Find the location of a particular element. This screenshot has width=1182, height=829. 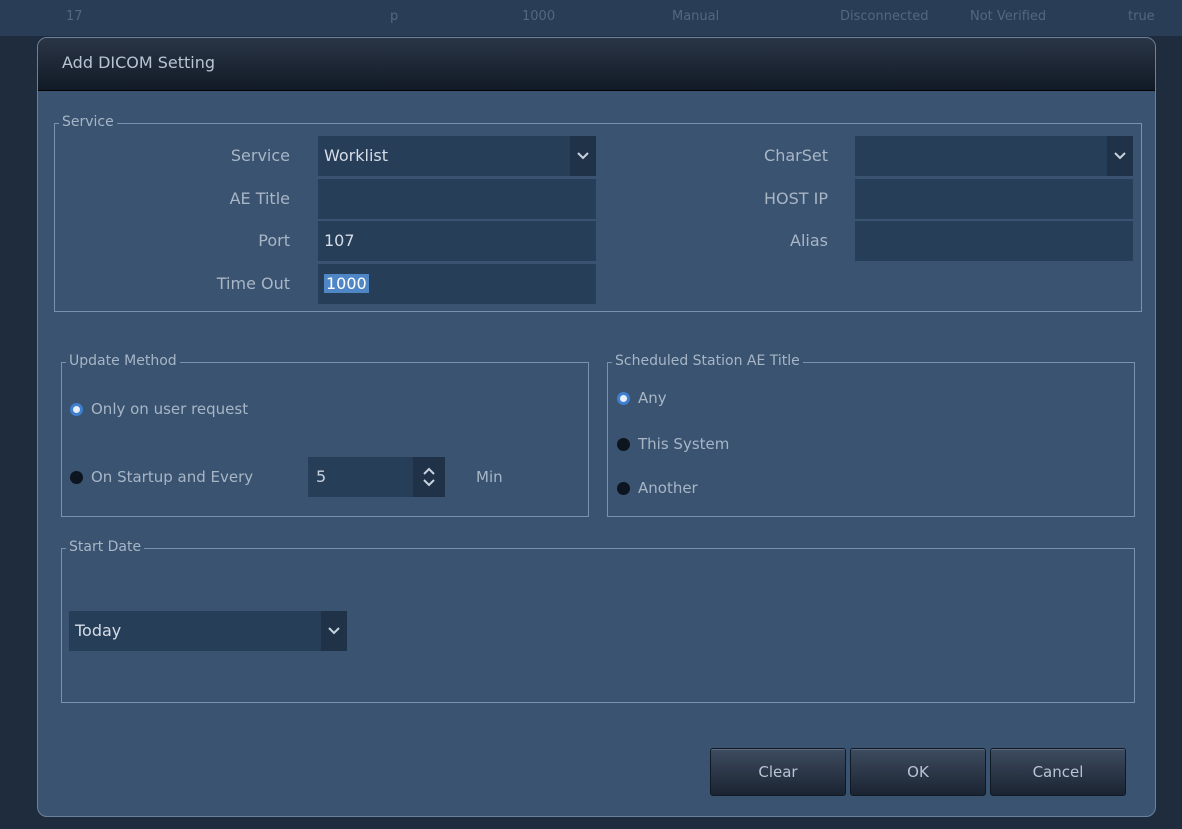

dialog-title: Add DICOM Setting is located at coordinates (139, 62).